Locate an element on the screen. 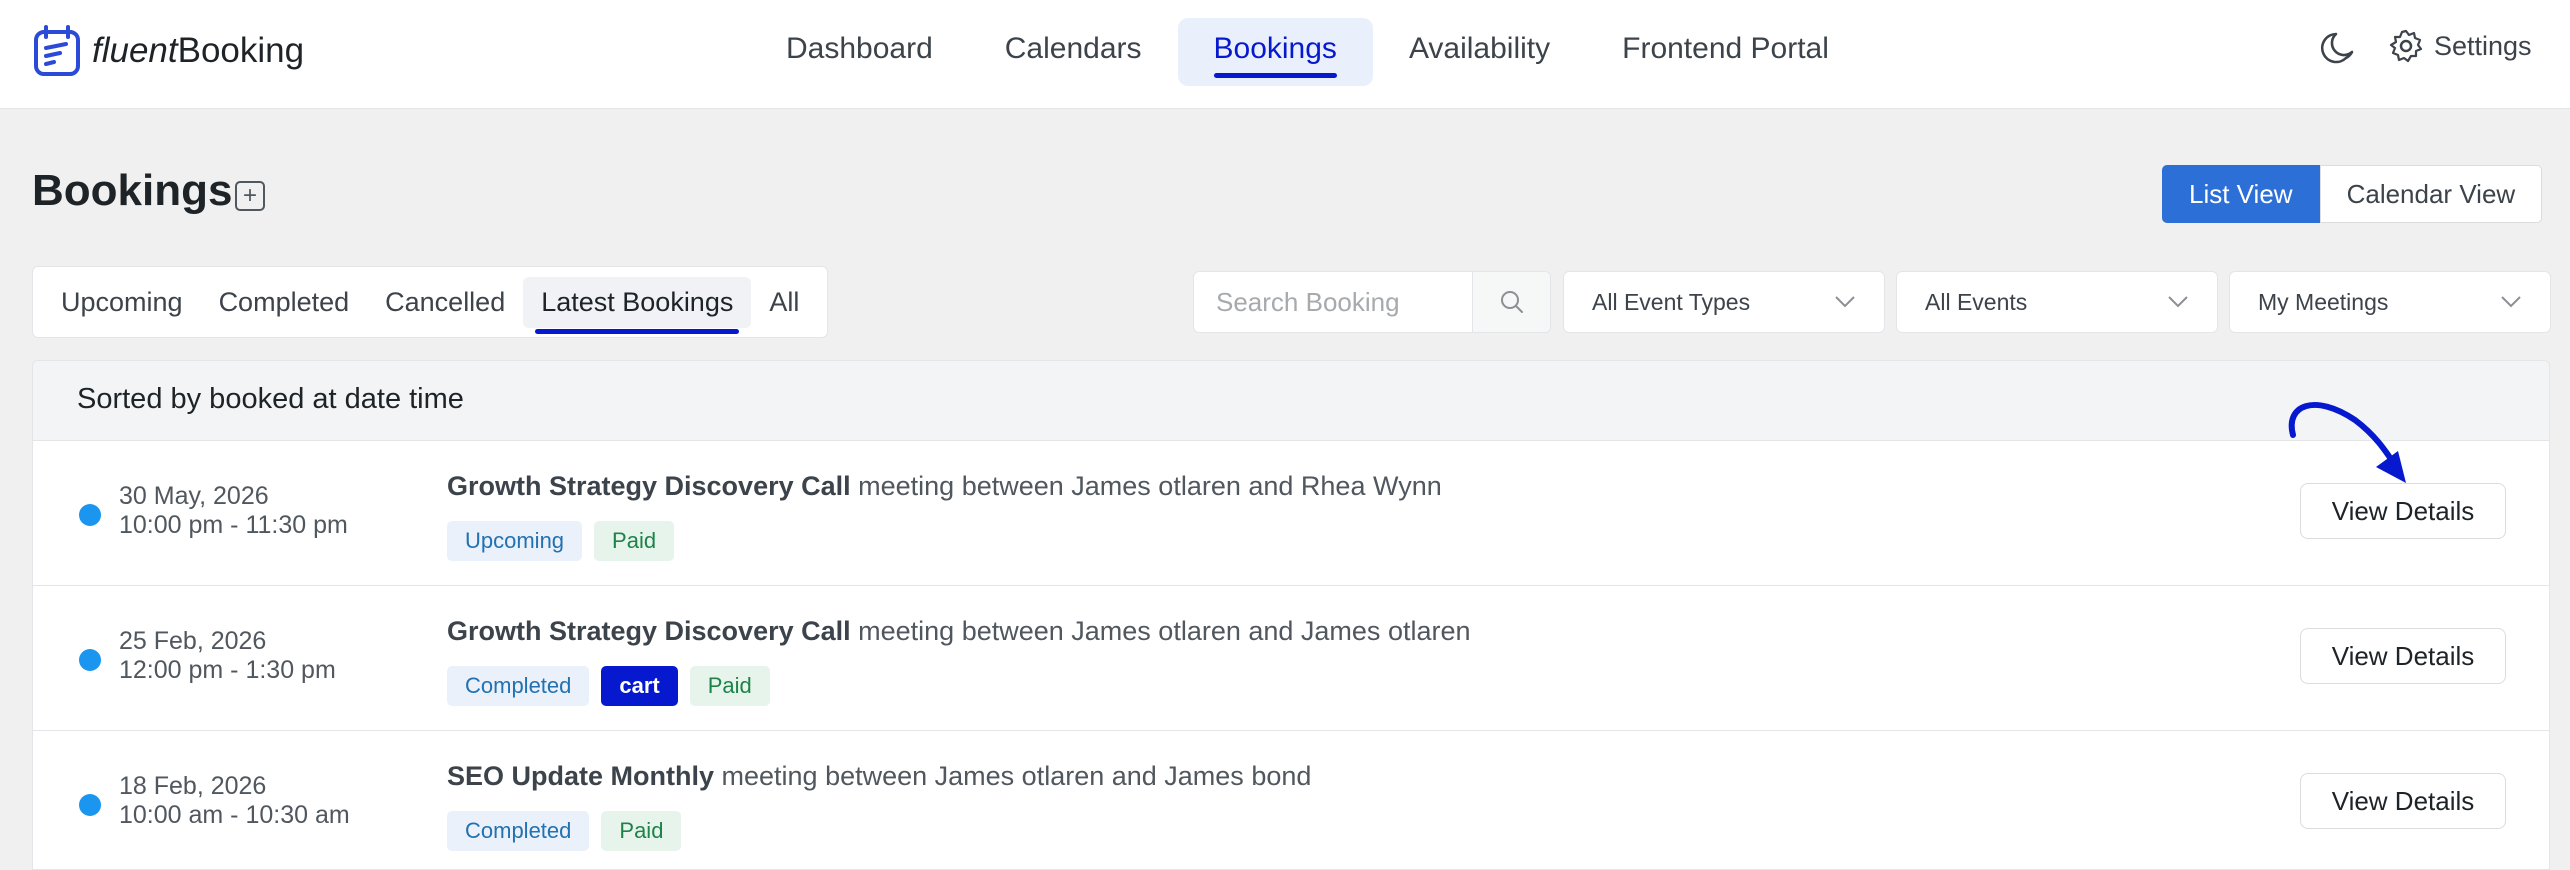  cart-badge: cart is located at coordinates (639, 686).